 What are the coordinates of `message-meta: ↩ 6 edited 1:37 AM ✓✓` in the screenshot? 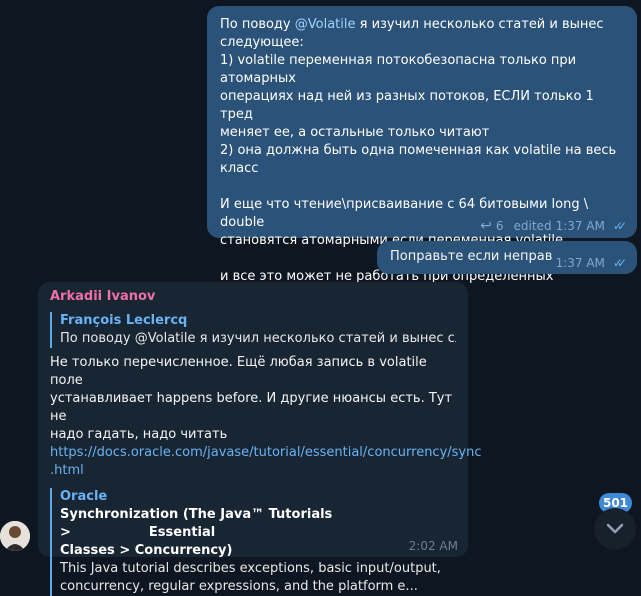 It's located at (553, 226).